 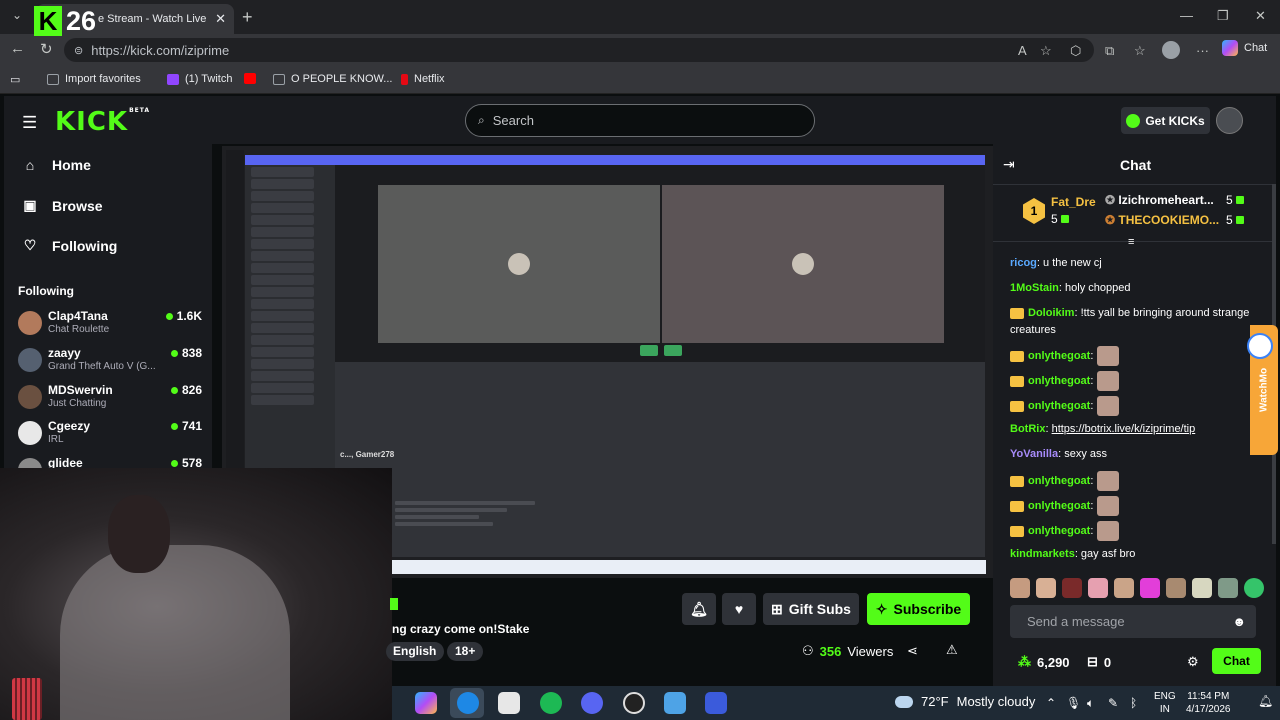 What do you see at coordinates (1208, 703) in the screenshot?
I see `system-clock: 11:54 PM 4/17/2026` at bounding box center [1208, 703].